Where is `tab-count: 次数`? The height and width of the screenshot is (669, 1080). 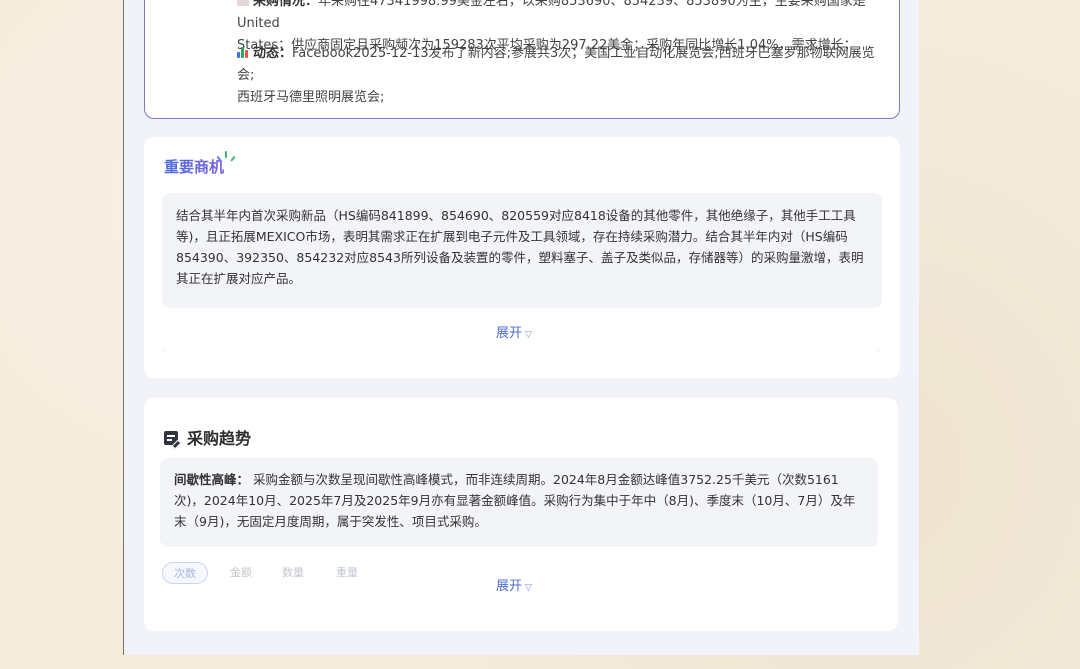
tab-count: 次数 is located at coordinates (185, 573).